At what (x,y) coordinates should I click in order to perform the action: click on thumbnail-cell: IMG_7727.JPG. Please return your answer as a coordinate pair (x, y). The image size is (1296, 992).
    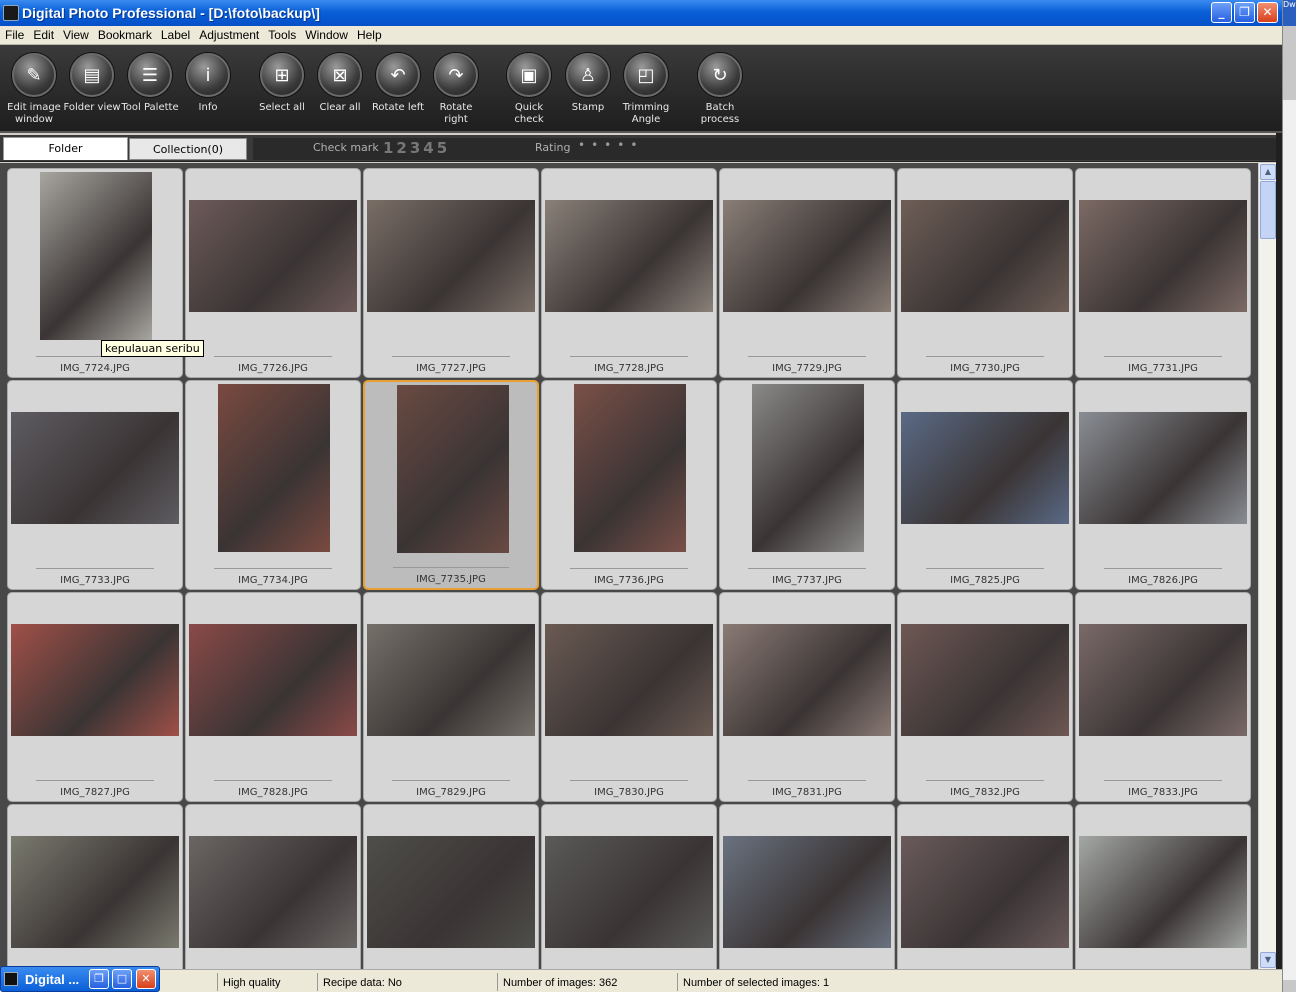
    Looking at the image, I should click on (451, 273).